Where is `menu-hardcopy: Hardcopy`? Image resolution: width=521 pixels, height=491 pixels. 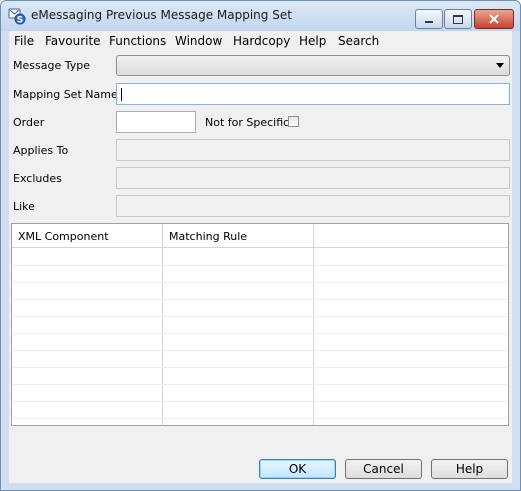
menu-hardcopy: Hardcopy is located at coordinates (261, 41).